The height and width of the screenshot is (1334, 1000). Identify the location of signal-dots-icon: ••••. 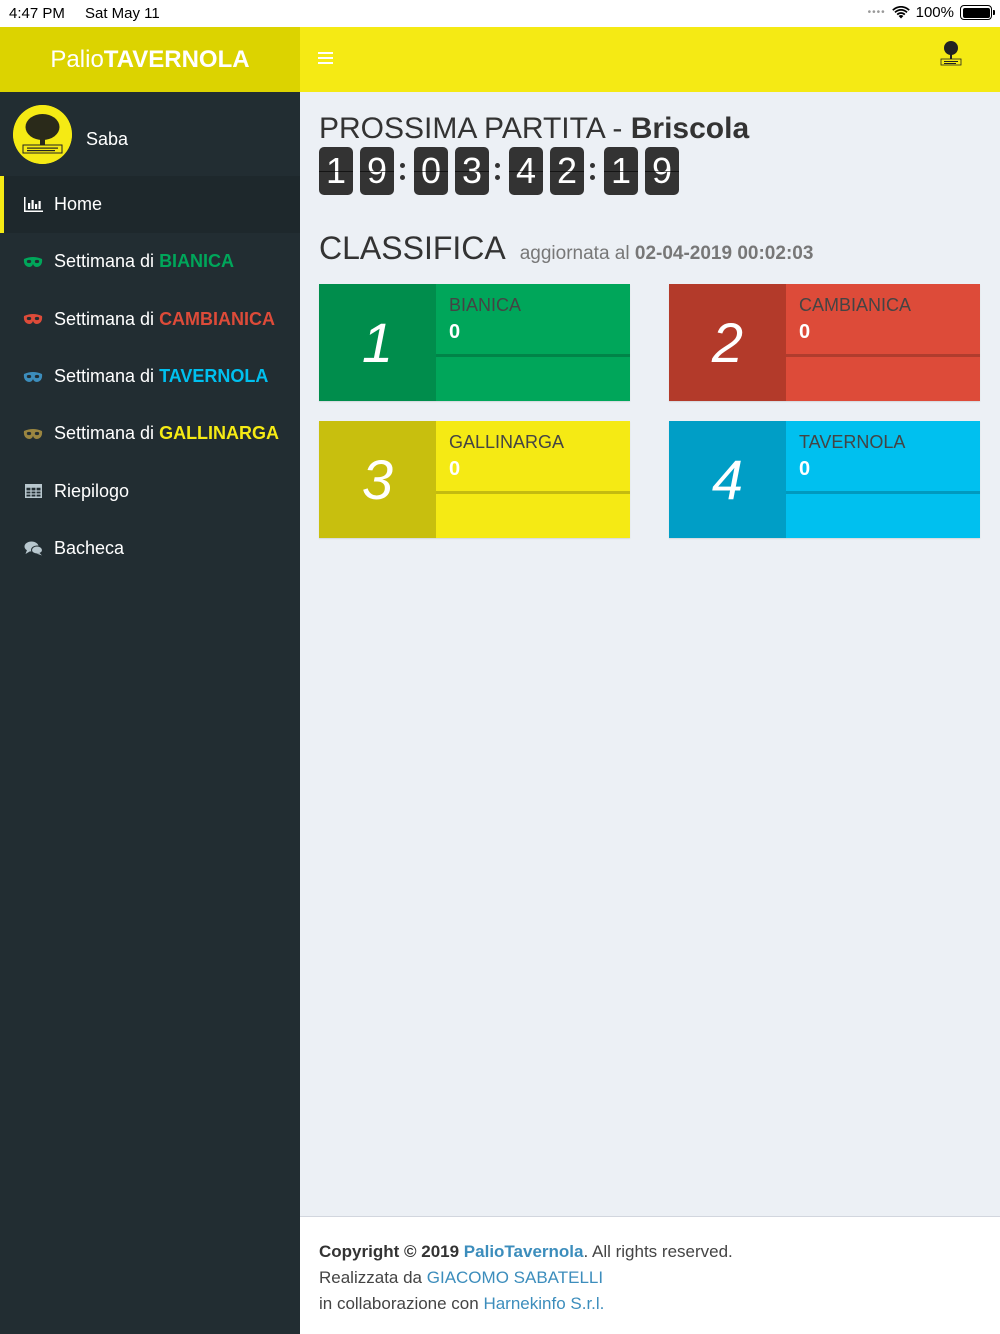
(876, 12).